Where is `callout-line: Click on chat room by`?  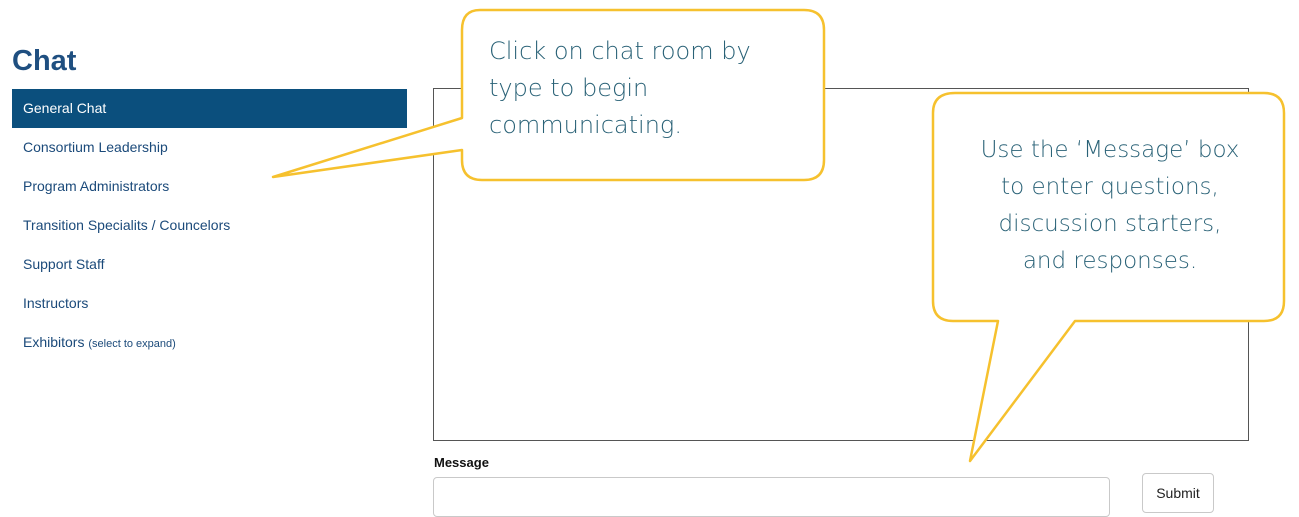
callout-line: Click on chat room by is located at coordinates (620, 51).